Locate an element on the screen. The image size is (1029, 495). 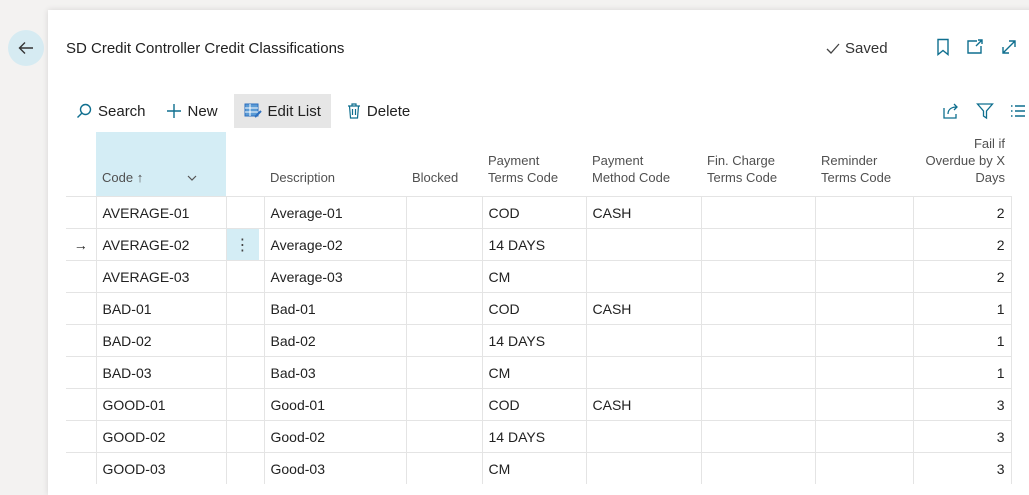
cell-description: Good-03 is located at coordinates (335, 468).